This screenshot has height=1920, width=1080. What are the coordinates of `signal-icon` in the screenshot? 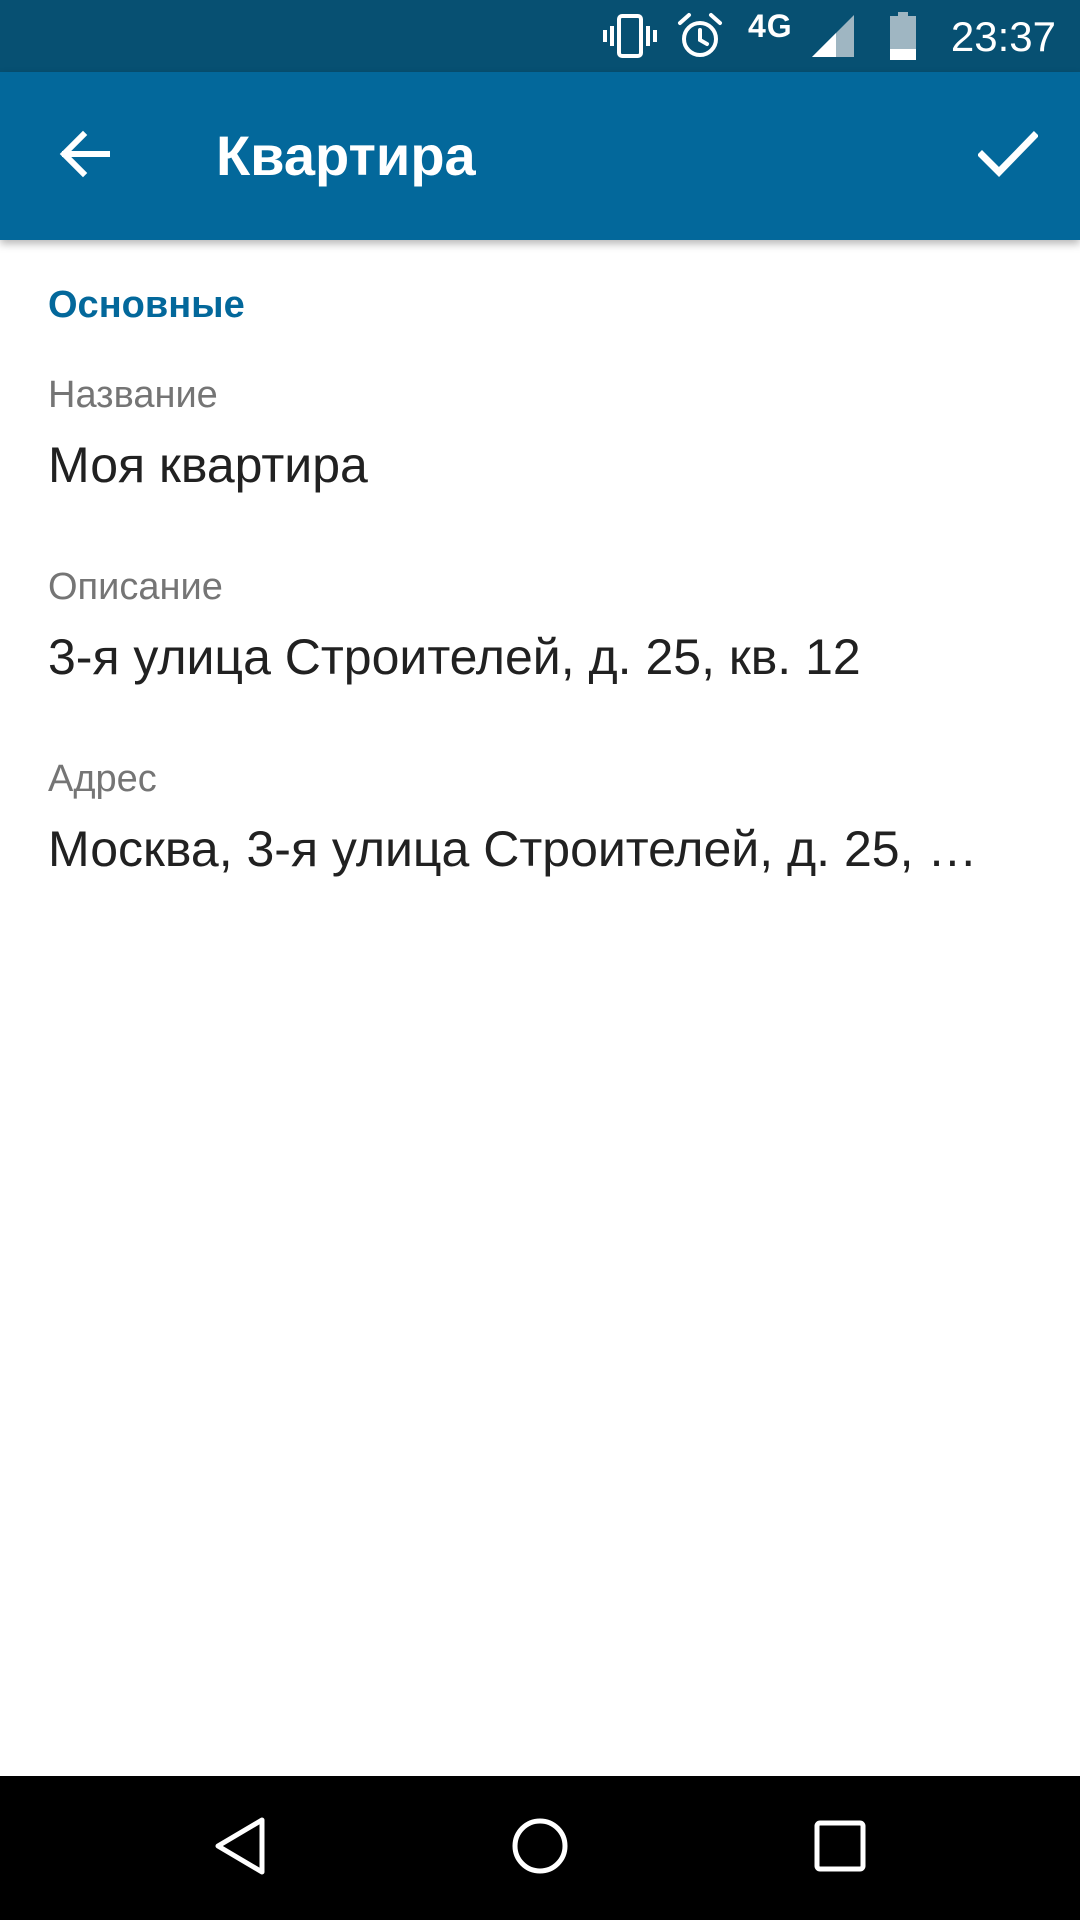 It's located at (833, 36).